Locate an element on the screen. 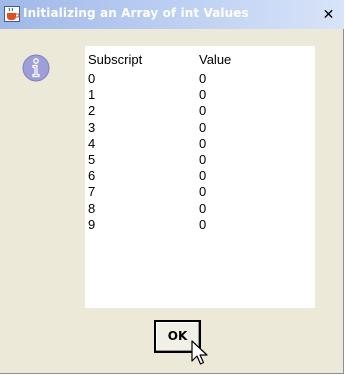  subscript-cell: 5 is located at coordinates (92, 159).